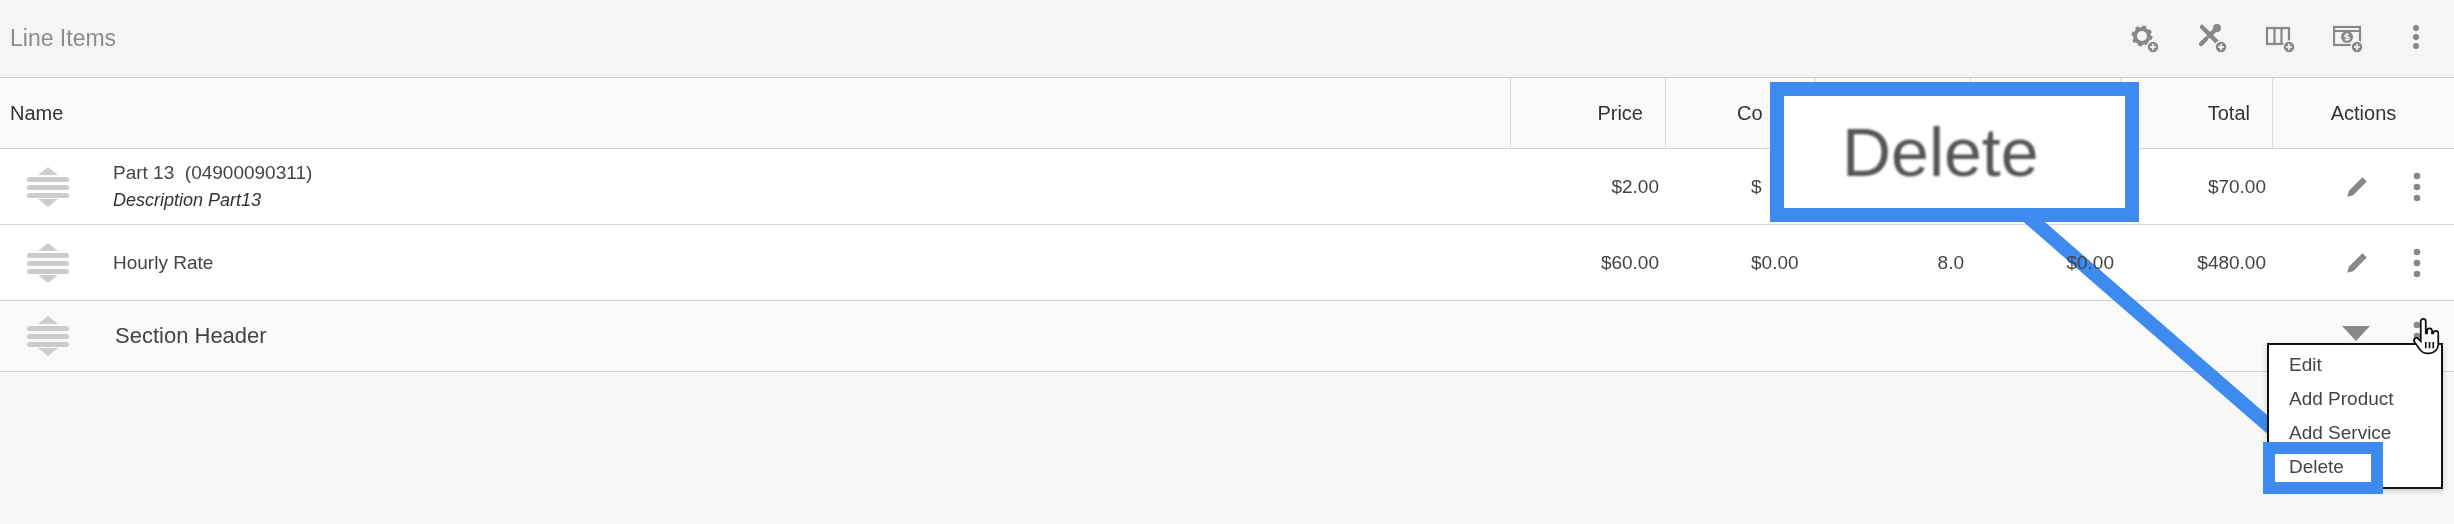  I want to click on table-cell: 8.0, so click(1950, 262).